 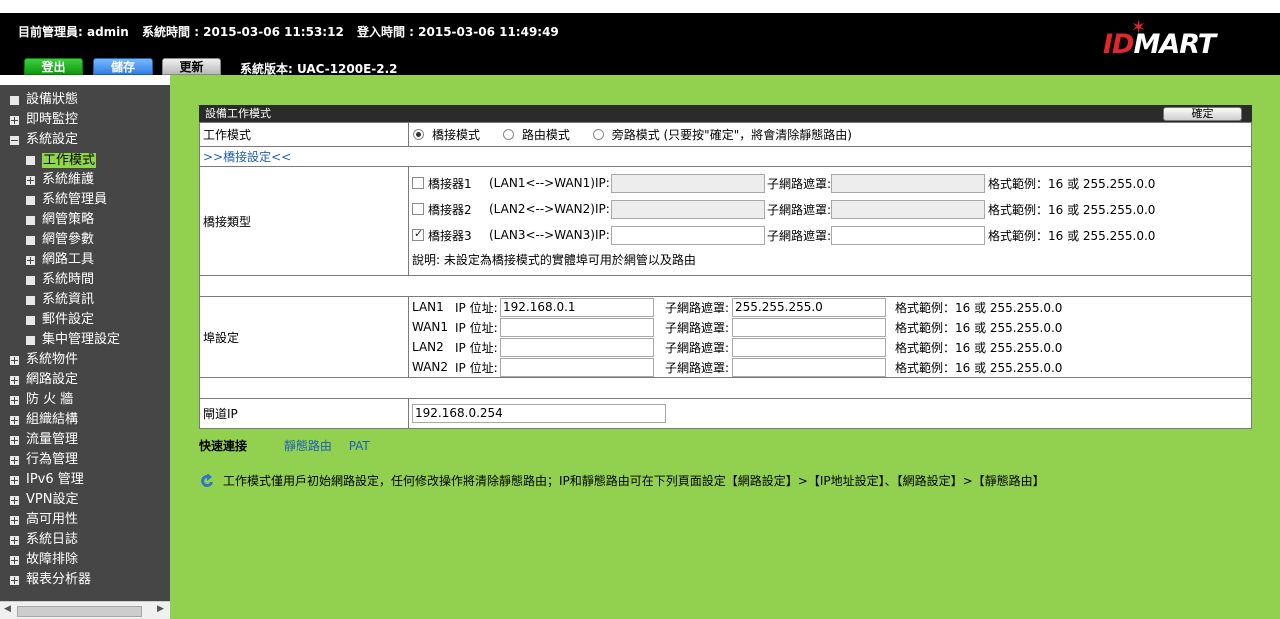 What do you see at coordinates (207, 480) in the screenshot?
I see `info-arrow-icon` at bounding box center [207, 480].